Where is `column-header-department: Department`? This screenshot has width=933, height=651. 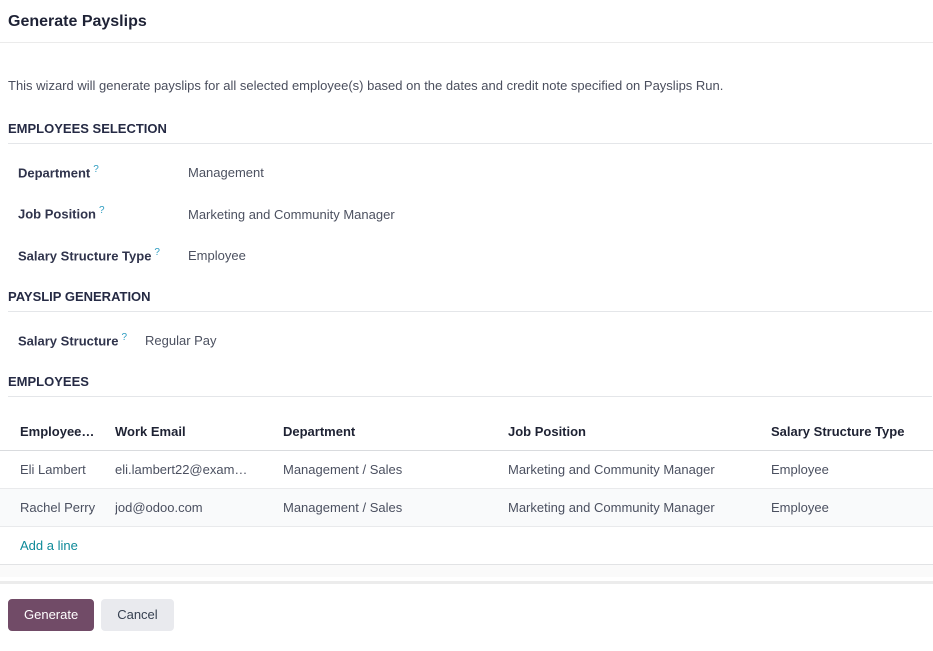 column-header-department: Department is located at coordinates (395, 431).